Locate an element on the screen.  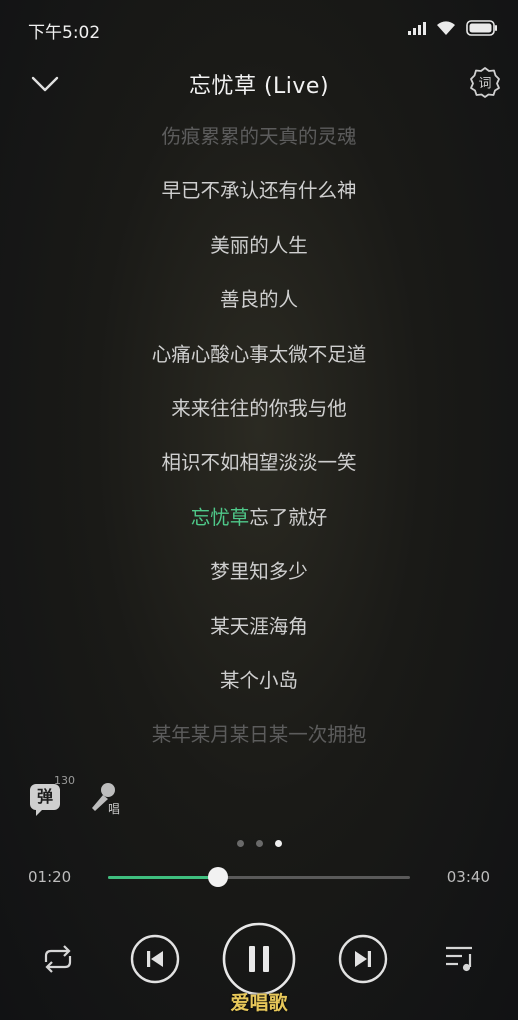
lyric-rest: 忘了就好 is located at coordinates (288, 517).